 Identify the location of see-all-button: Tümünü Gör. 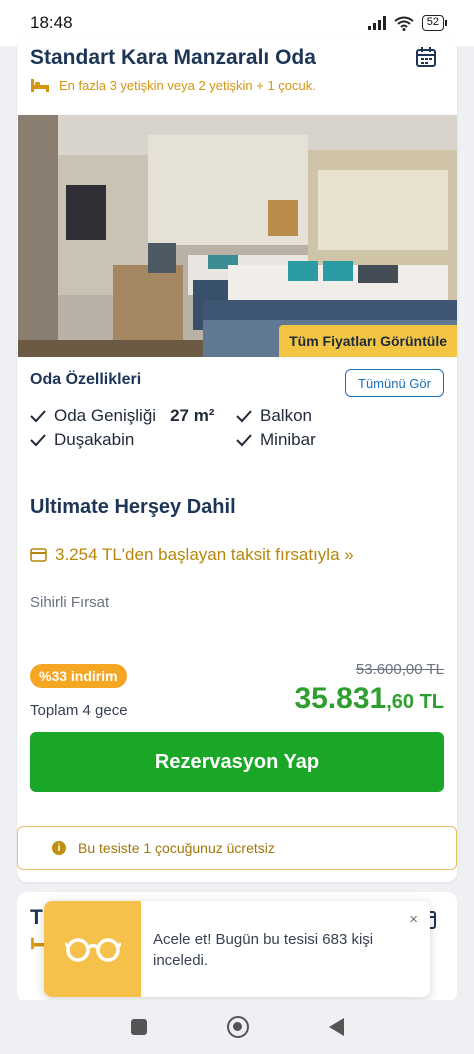
(394, 383).